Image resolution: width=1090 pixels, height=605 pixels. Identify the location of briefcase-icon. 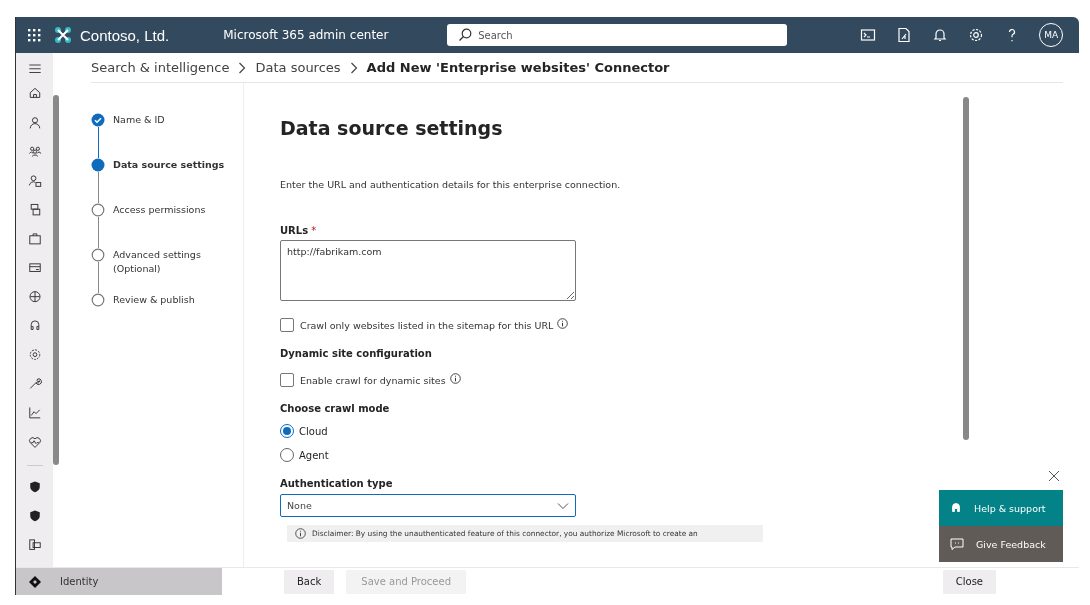
(34, 238).